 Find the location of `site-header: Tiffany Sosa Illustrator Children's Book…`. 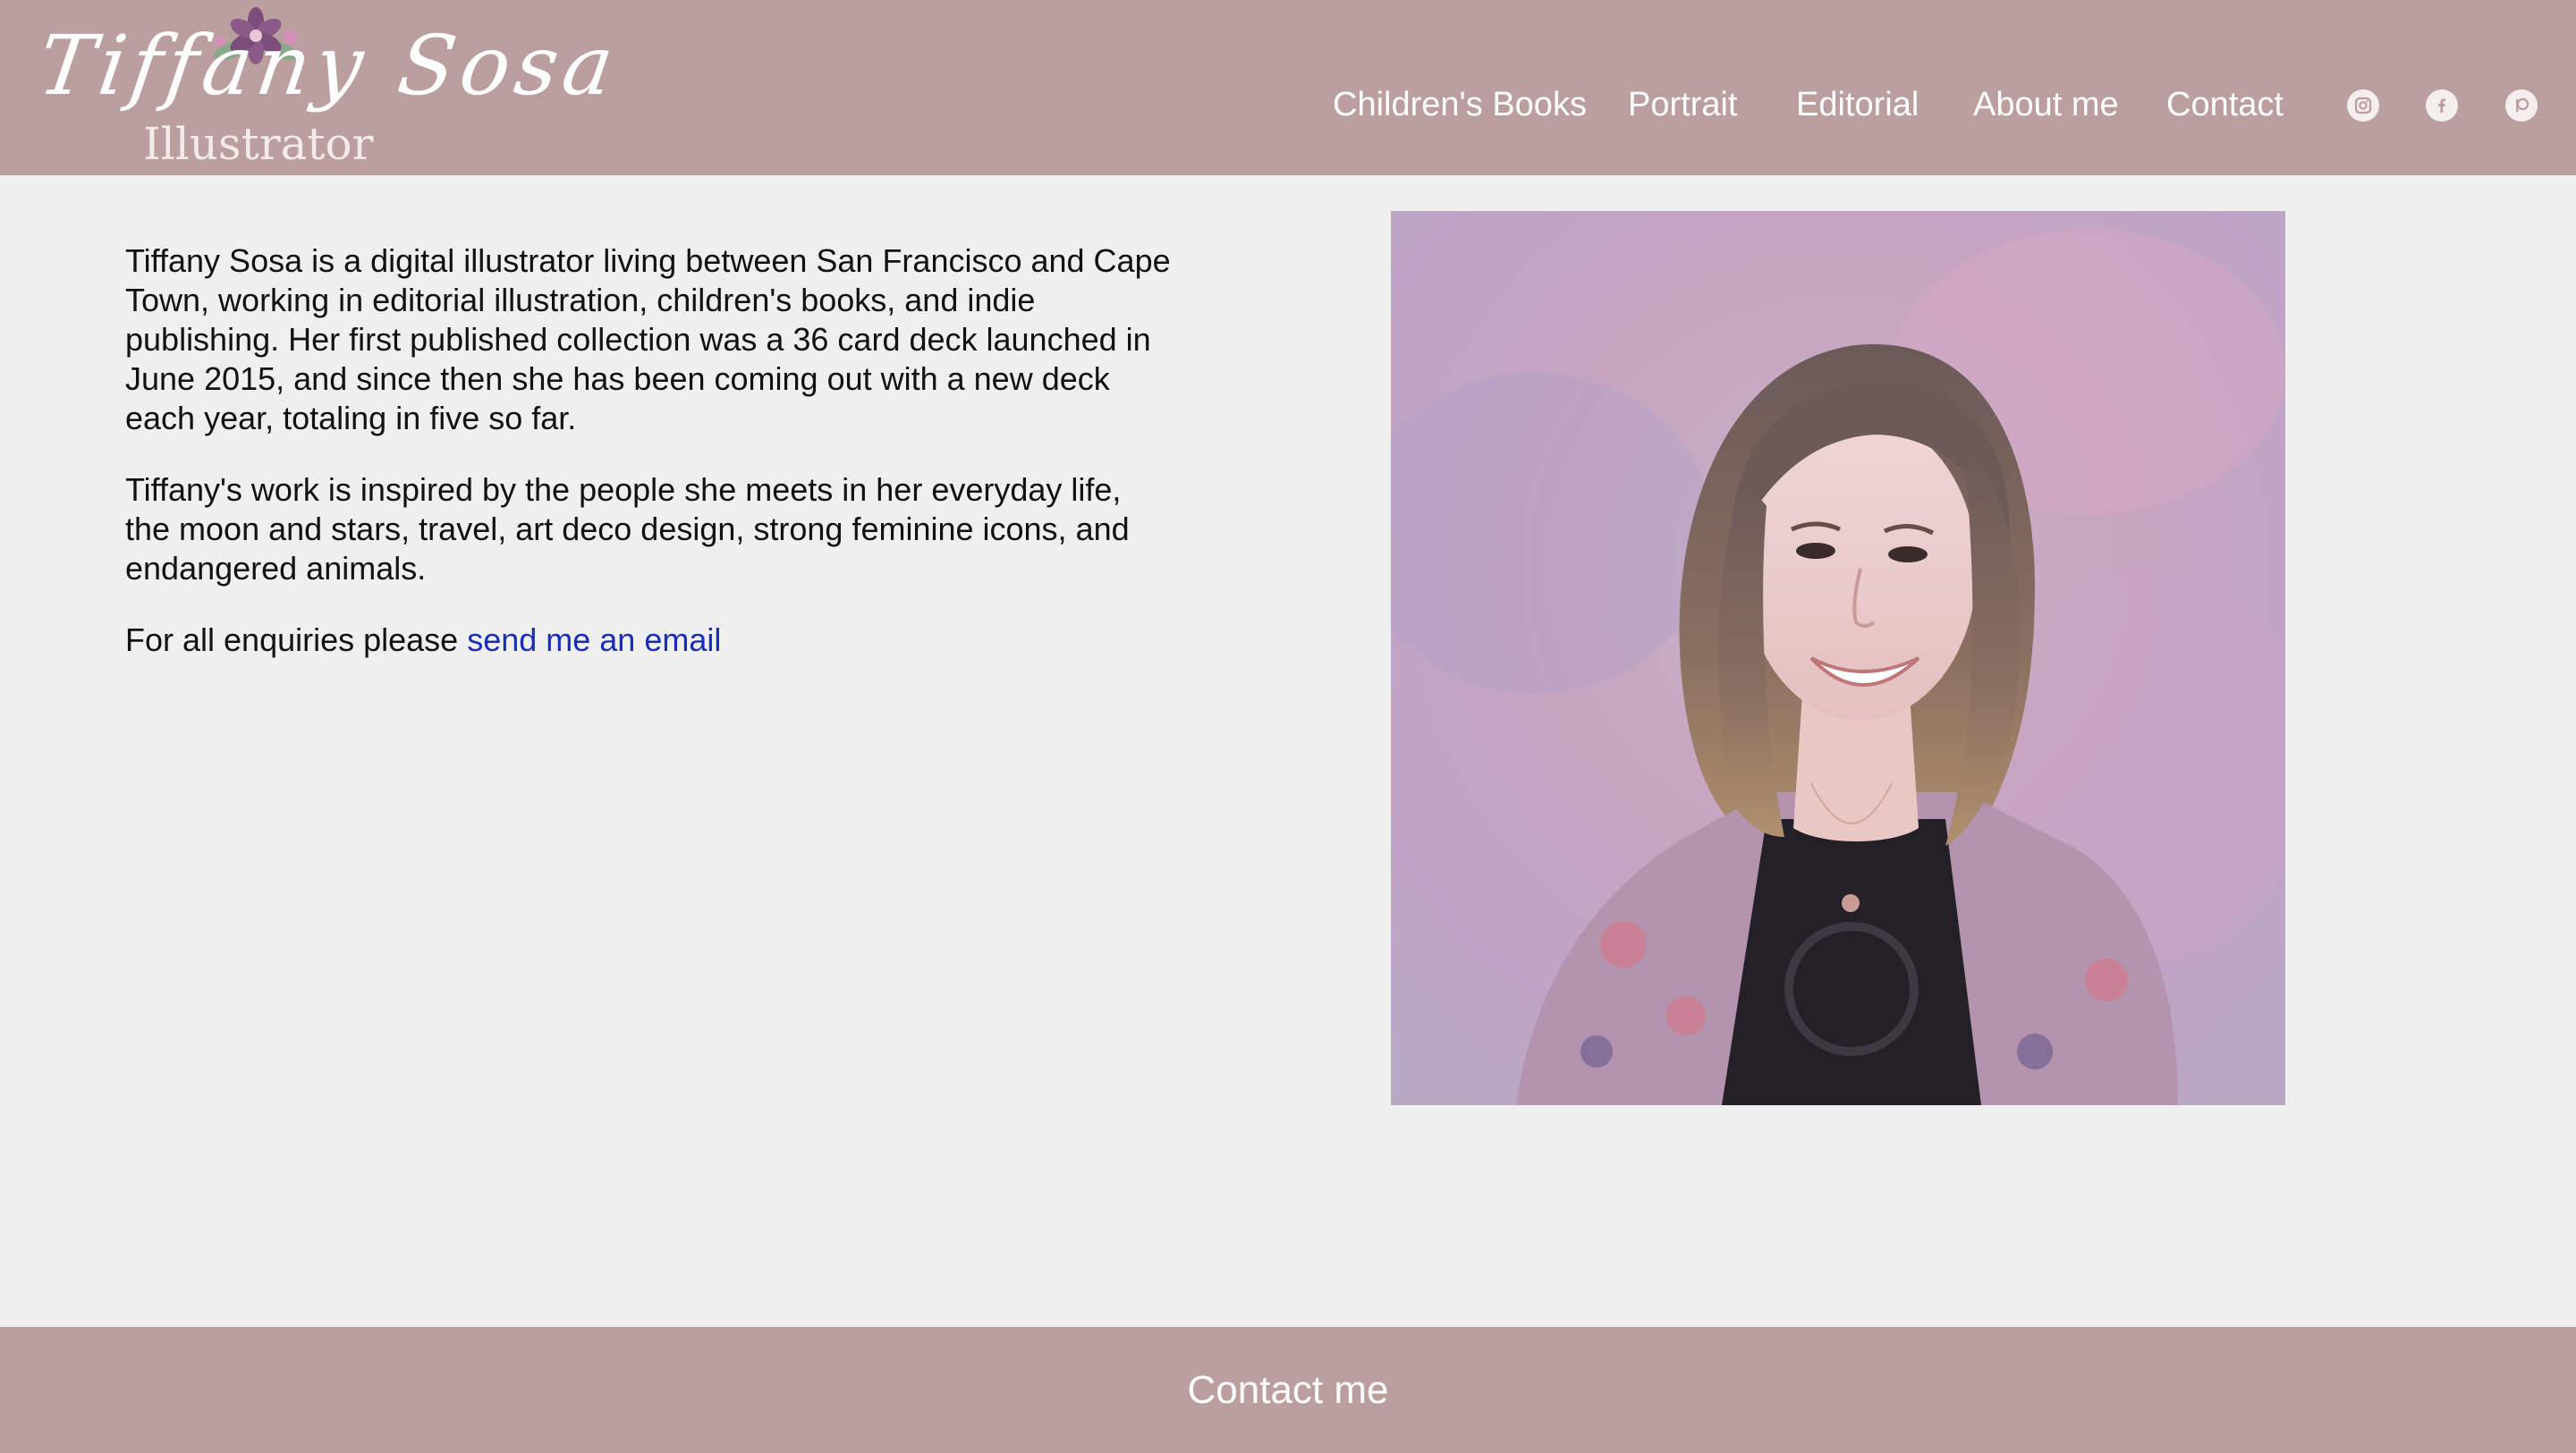

site-header: Tiffany Sosa Illustrator Children's Book… is located at coordinates (1288, 87).